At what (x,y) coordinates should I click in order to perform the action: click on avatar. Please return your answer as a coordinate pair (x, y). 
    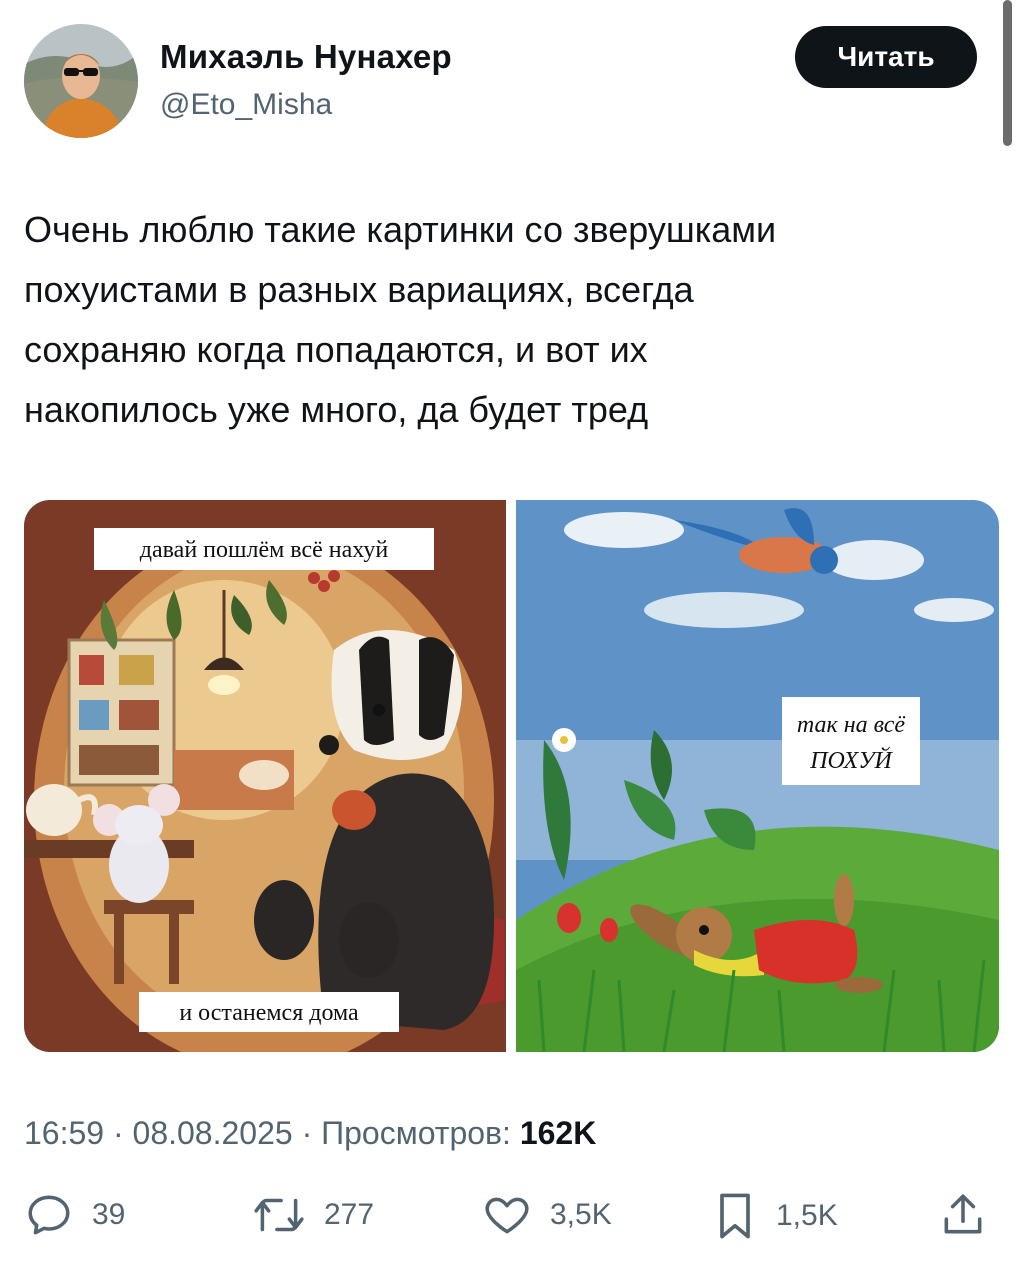
    Looking at the image, I should click on (81, 81).